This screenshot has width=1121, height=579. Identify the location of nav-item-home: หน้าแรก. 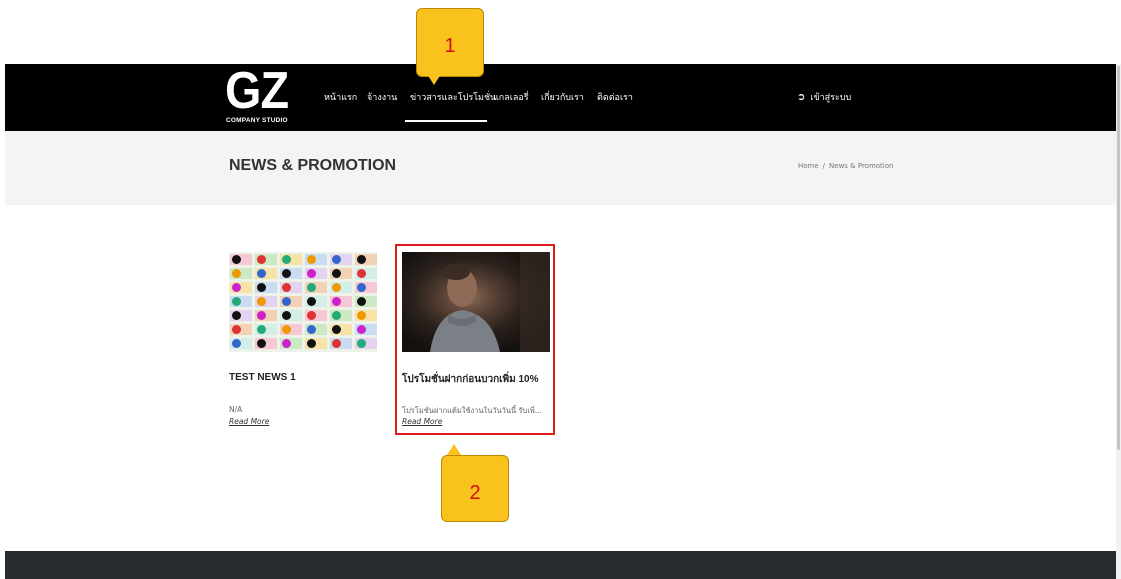
(340, 97).